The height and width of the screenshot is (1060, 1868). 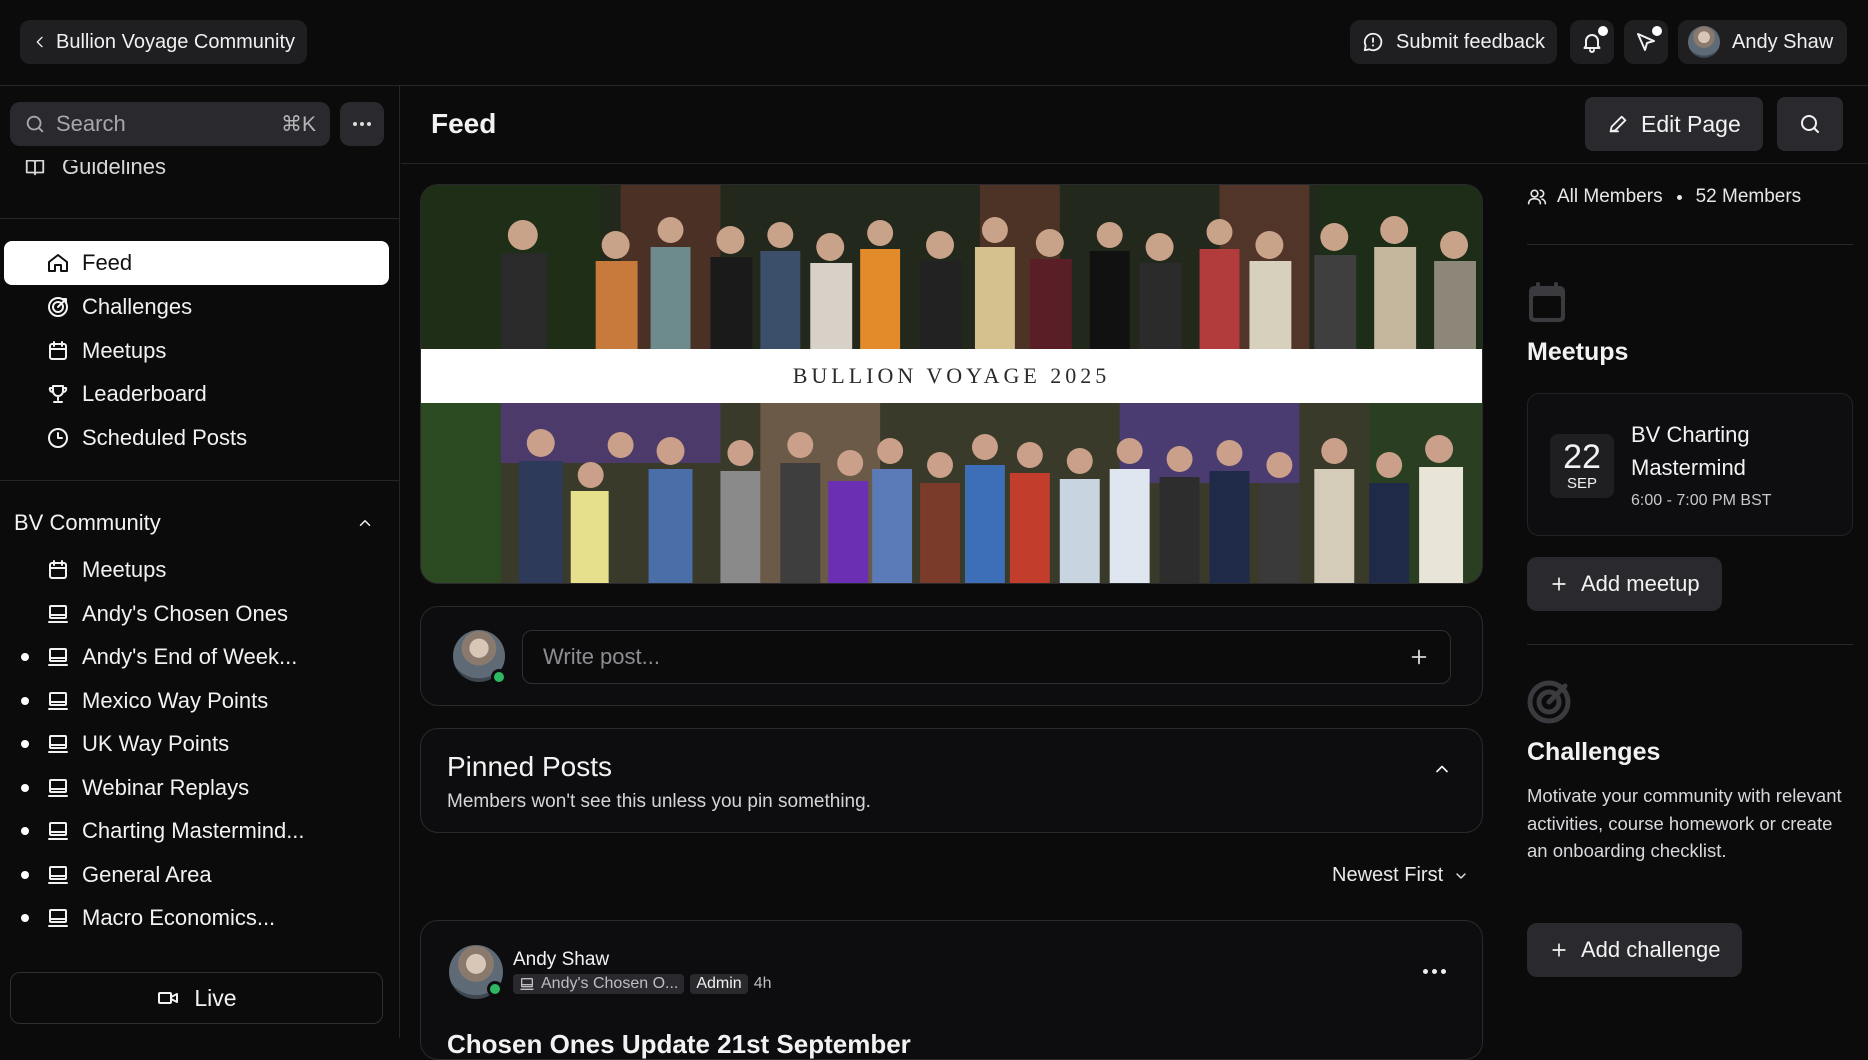 I want to click on sidebar-item-leaderboard: Leaderboard, so click(x=196, y=394).